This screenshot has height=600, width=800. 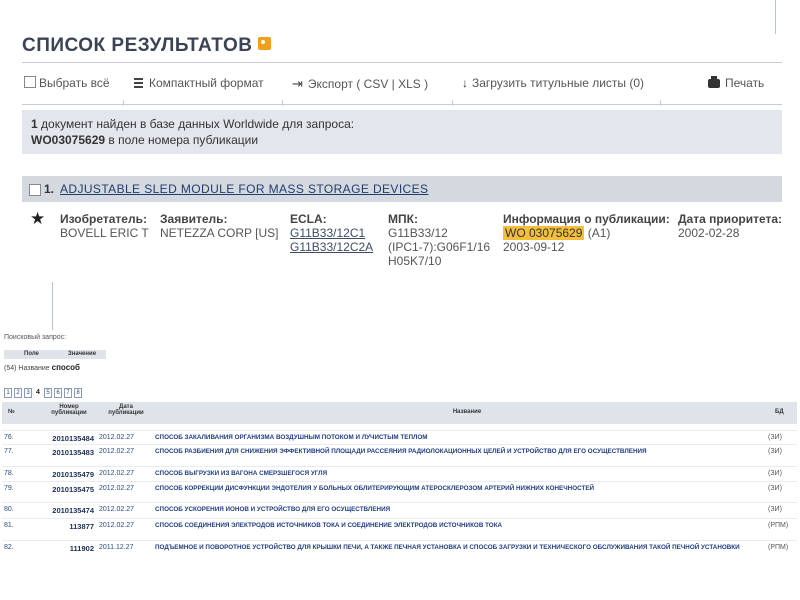 I want to click on print-button: Печать, so click(x=736, y=83).